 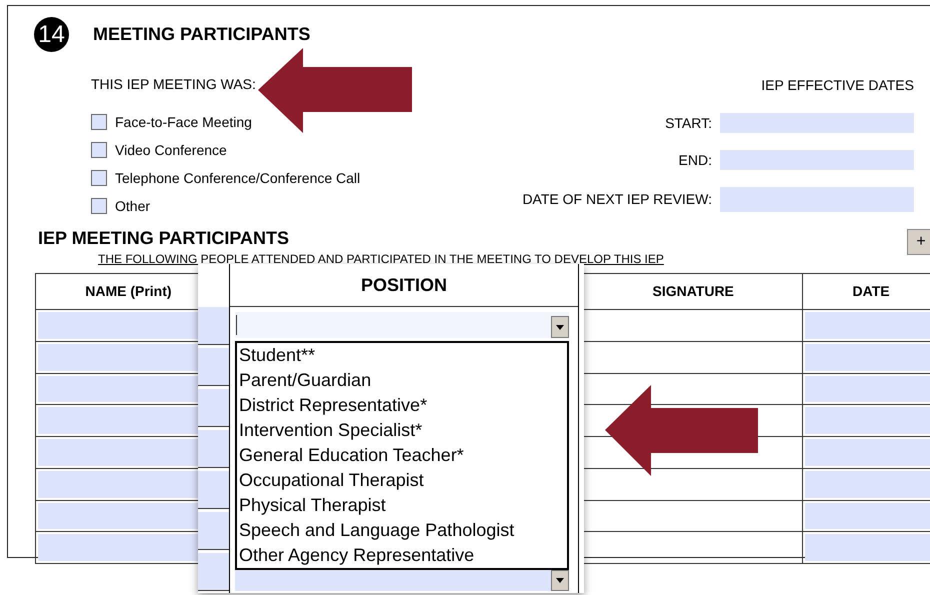 I want to click on section-number: 14, so click(x=51, y=34).